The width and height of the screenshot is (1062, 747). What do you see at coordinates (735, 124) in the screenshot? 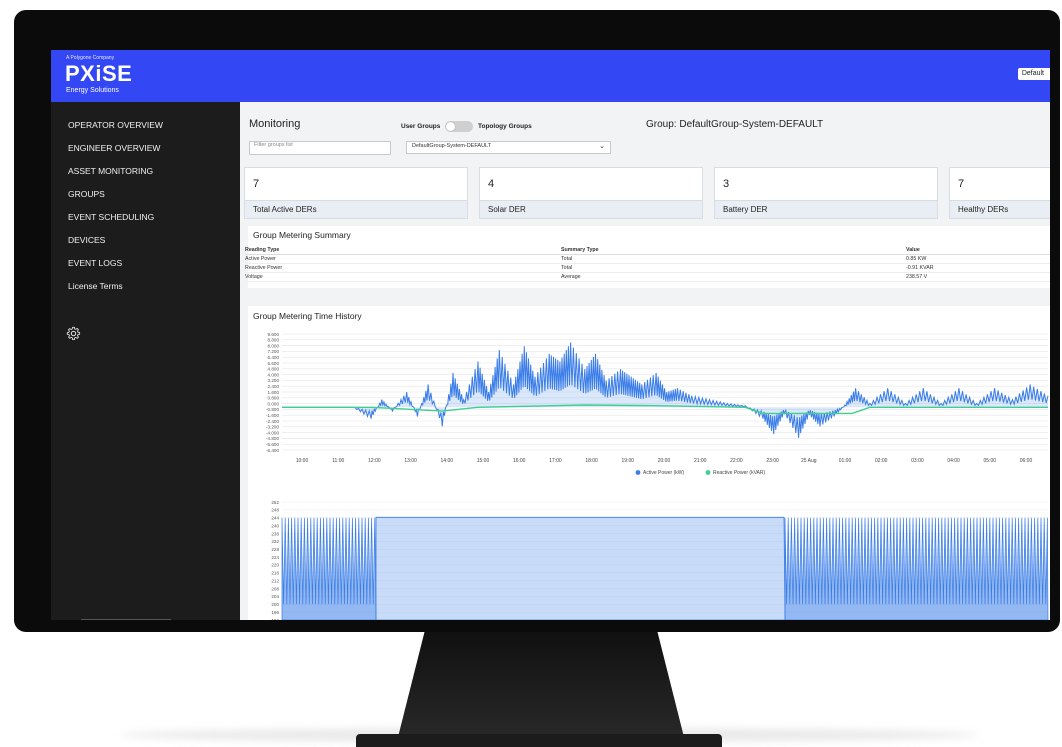
I see `group-heading: Group: DefaultGroup-System-DEFAULT` at bounding box center [735, 124].